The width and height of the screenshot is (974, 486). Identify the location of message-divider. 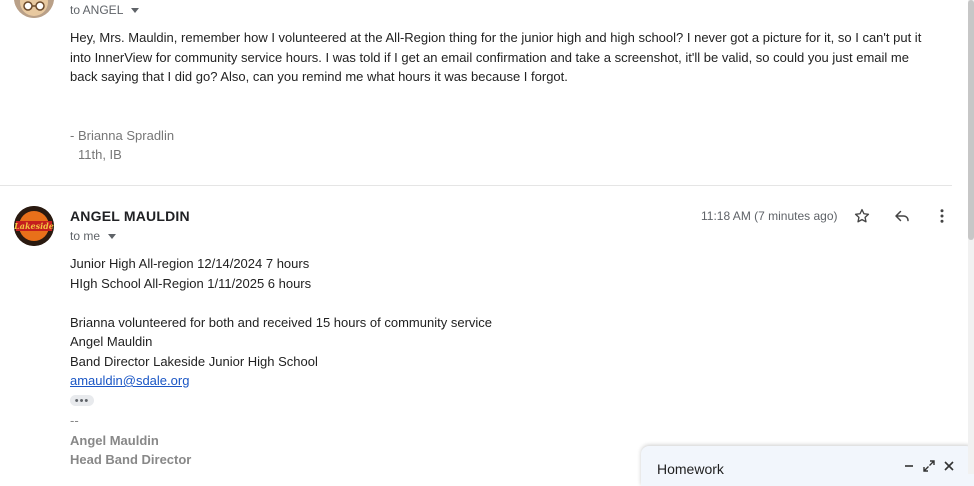
(476, 185).